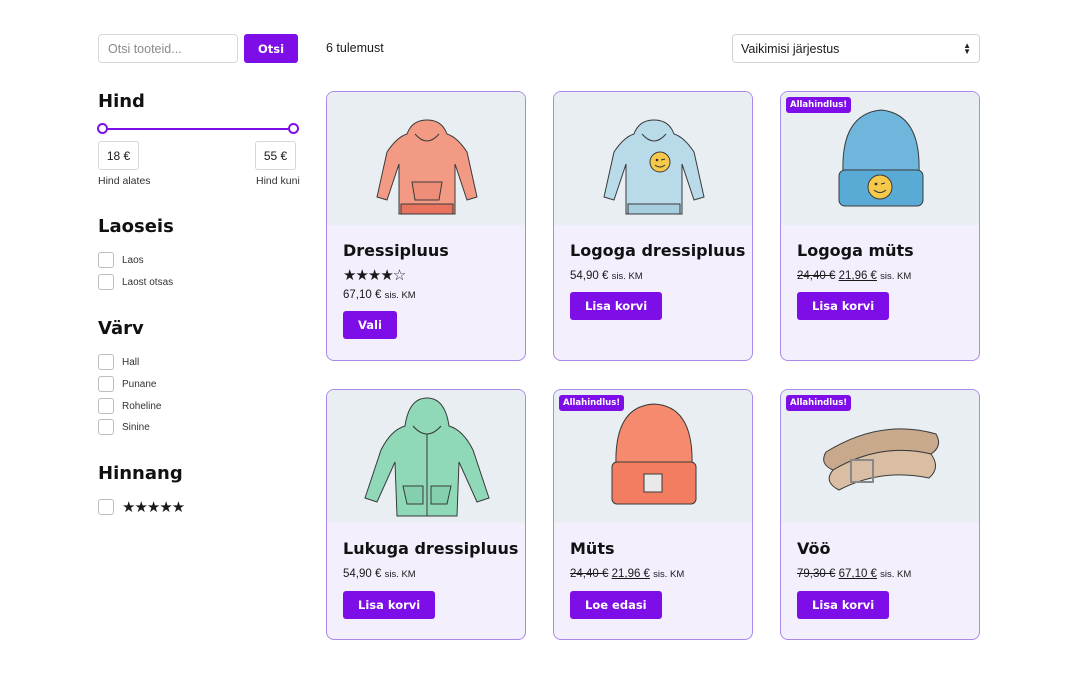  Describe the element at coordinates (121, 328) in the screenshot. I see `color-filter-title: Värv` at that location.